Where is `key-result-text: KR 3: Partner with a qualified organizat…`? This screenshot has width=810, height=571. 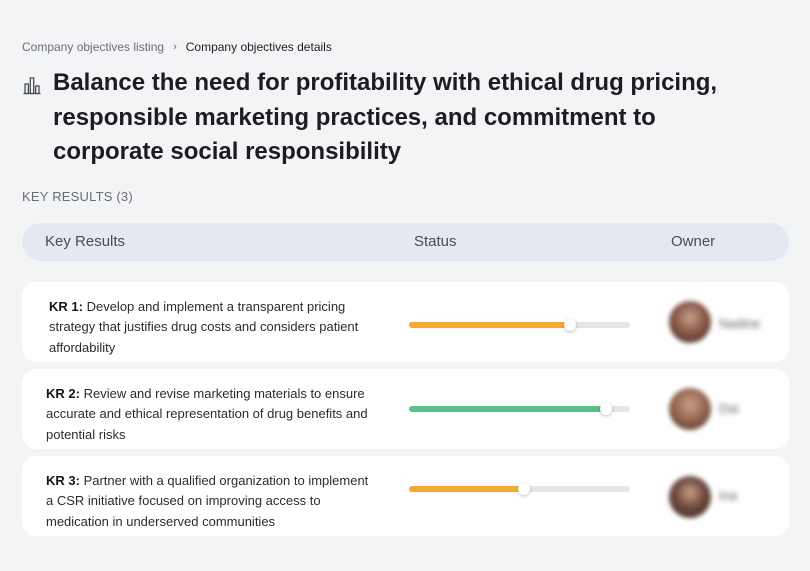
key-result-text: KR 3: Partner with a qualified organizat… is located at coordinates (211, 501).